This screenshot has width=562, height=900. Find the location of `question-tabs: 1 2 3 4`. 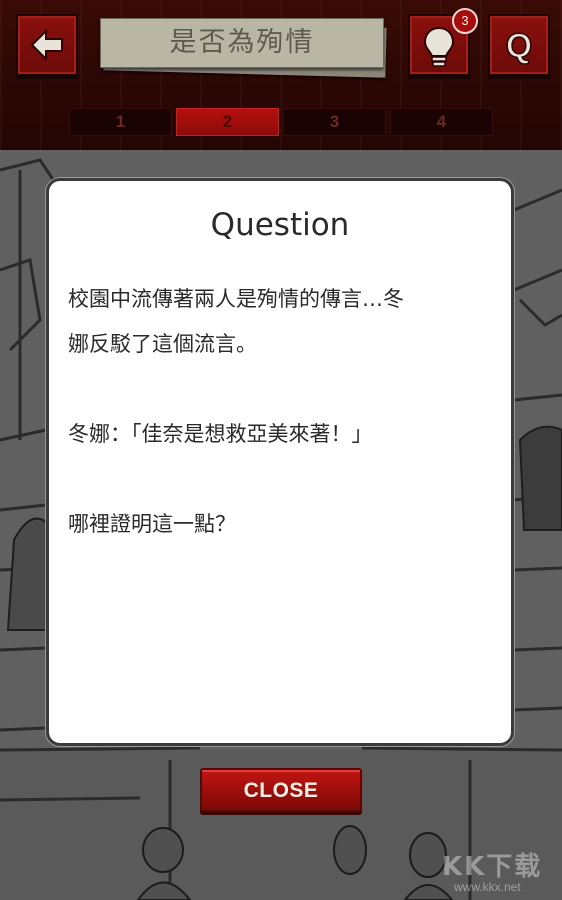

question-tabs: 1 2 3 4 is located at coordinates (281, 122).